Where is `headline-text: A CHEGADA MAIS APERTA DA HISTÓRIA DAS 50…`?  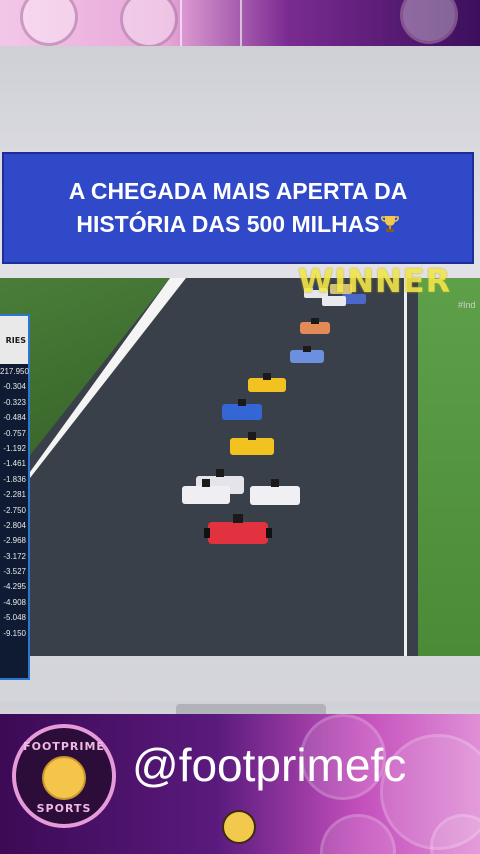 headline-text: A CHEGADA MAIS APERTA DA HISTÓRIA DAS 50… is located at coordinates (238, 208).